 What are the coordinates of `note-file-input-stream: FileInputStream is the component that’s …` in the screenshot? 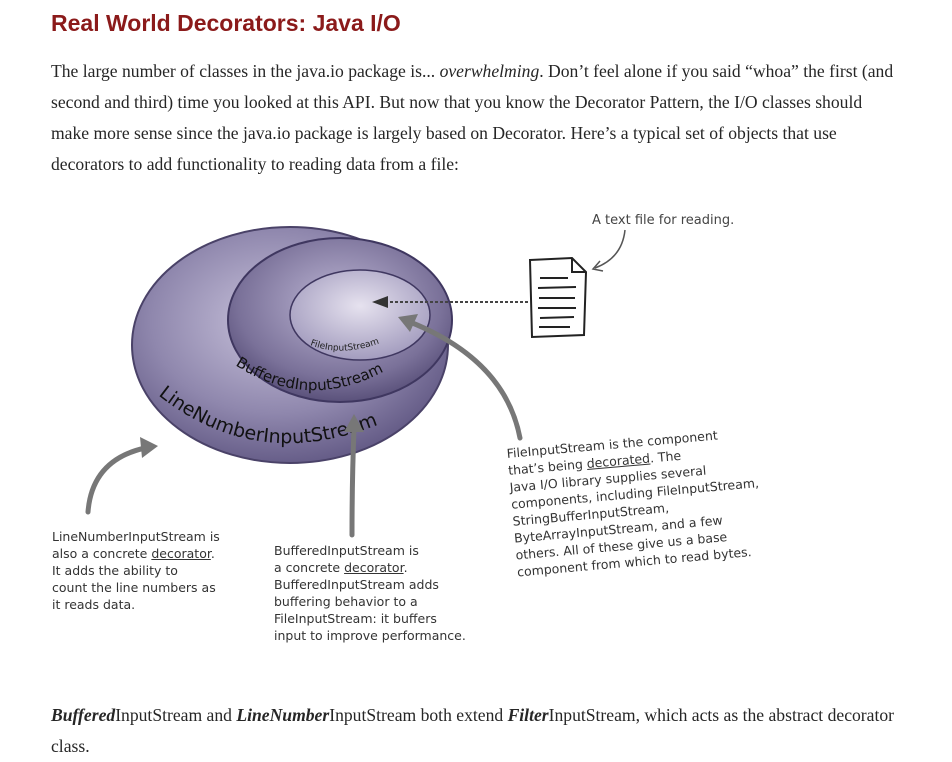 It's located at (633, 503).